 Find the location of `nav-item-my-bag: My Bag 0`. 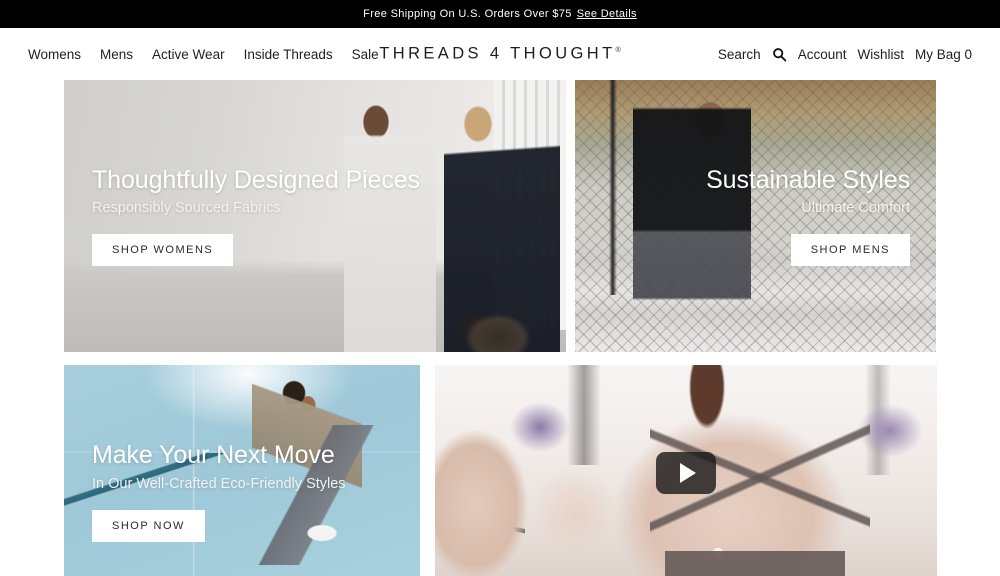

nav-item-my-bag: My Bag 0 is located at coordinates (943, 54).